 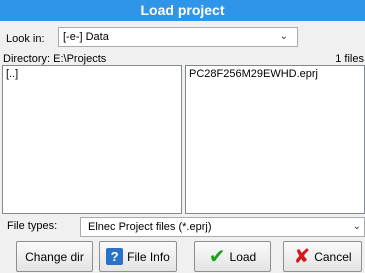 I want to click on cross-icon: ✘, so click(x=302, y=256).